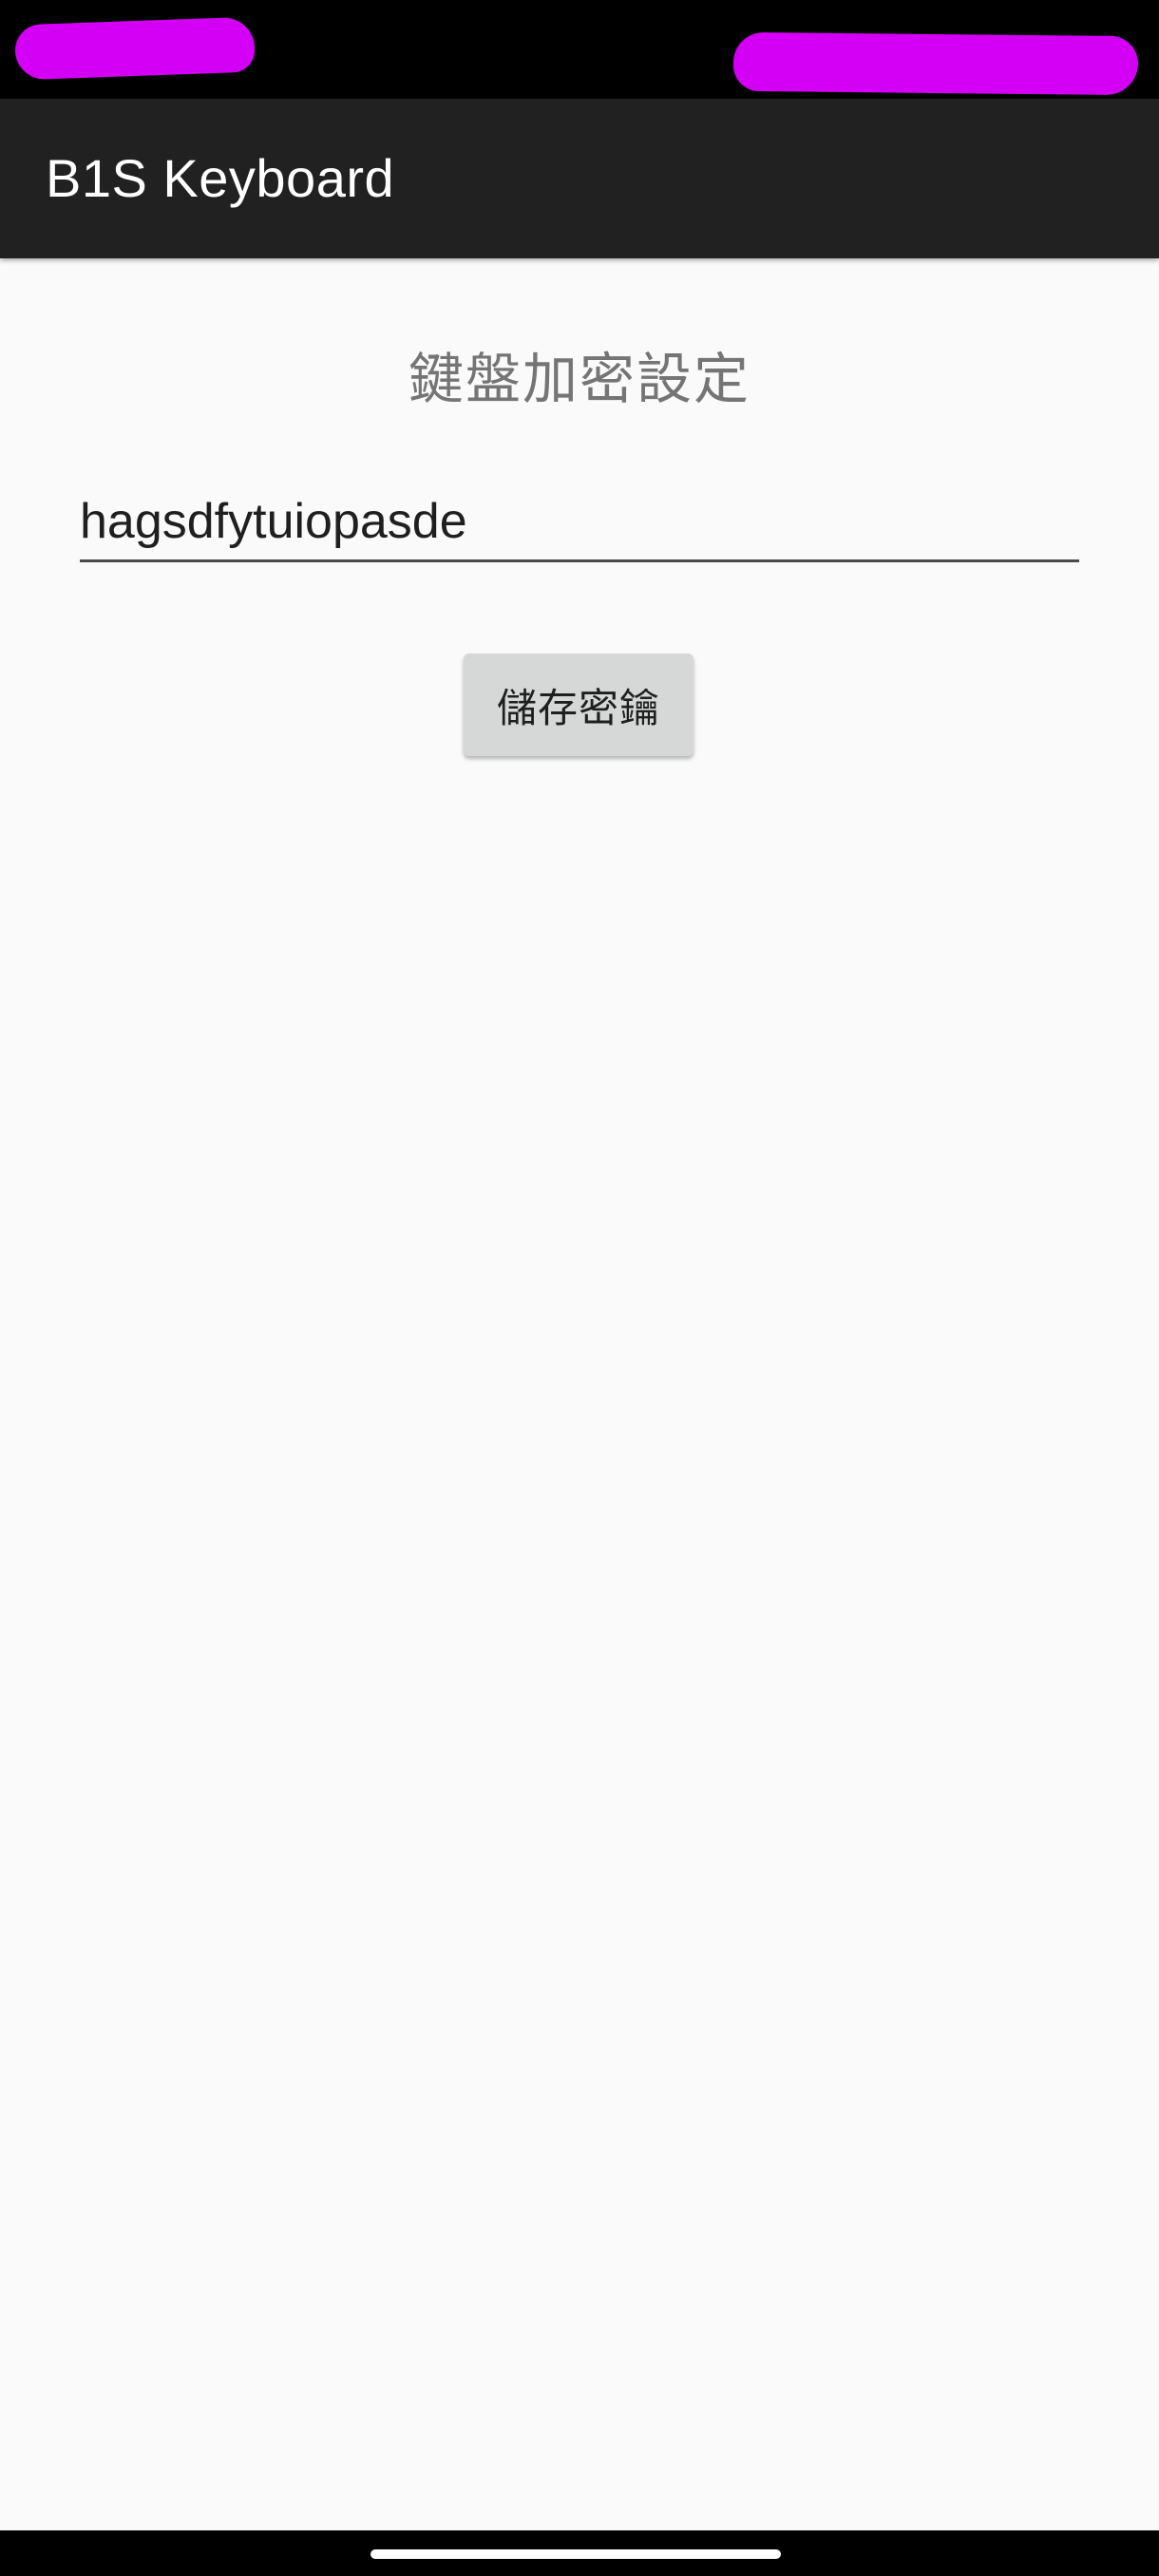  I want to click on navigation-bar, so click(579, 2553).